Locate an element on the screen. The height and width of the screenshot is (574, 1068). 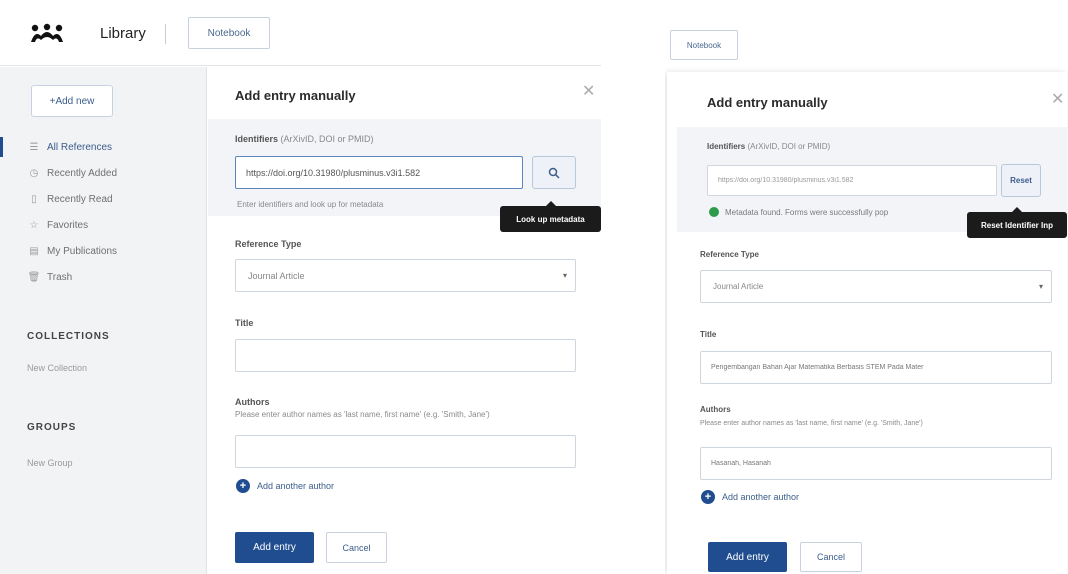
groups-heading: GROUPS is located at coordinates (52, 427).